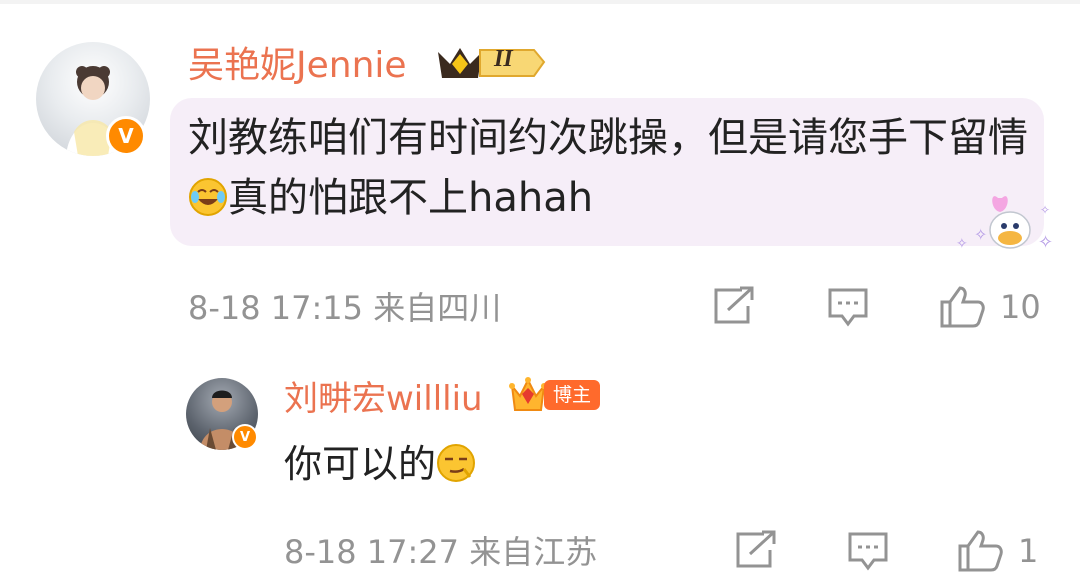  What do you see at coordinates (490, 62) in the screenshot?
I see `crown-level-badge: II` at bounding box center [490, 62].